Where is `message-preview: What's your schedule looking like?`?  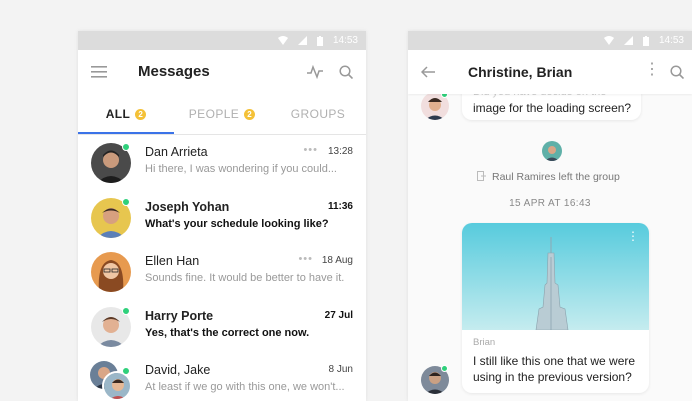 message-preview: What's your schedule looking like? is located at coordinates (237, 223).